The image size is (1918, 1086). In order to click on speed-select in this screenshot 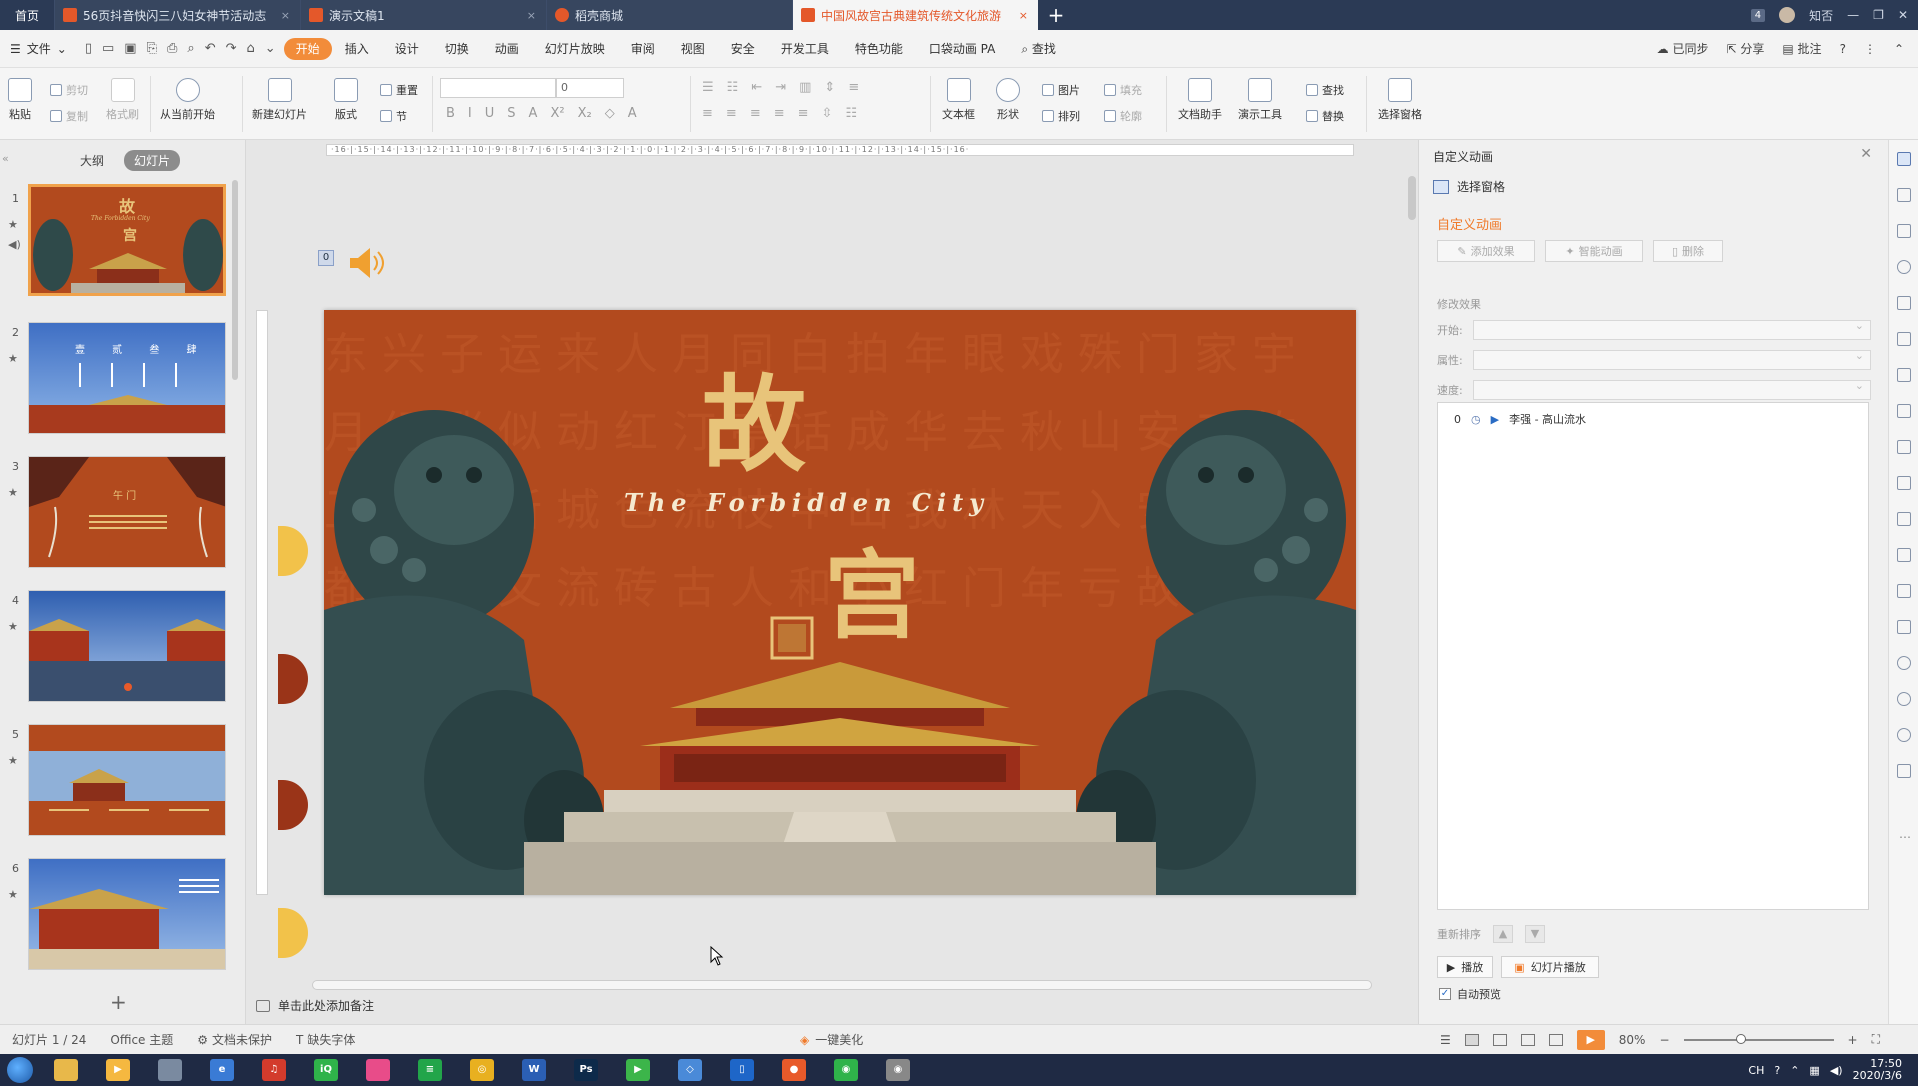, I will do `click(1672, 389)`.